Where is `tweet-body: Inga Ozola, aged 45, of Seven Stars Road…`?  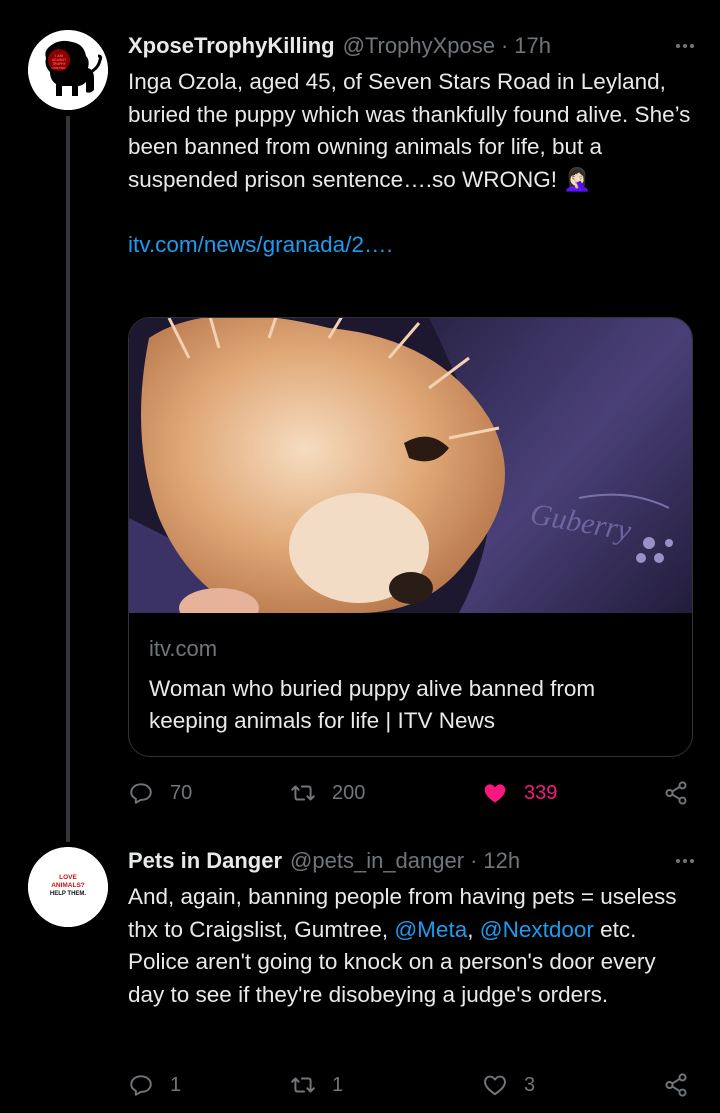 tweet-body: Inga Ozola, aged 45, of Seven Stars Road… is located at coordinates (409, 130).